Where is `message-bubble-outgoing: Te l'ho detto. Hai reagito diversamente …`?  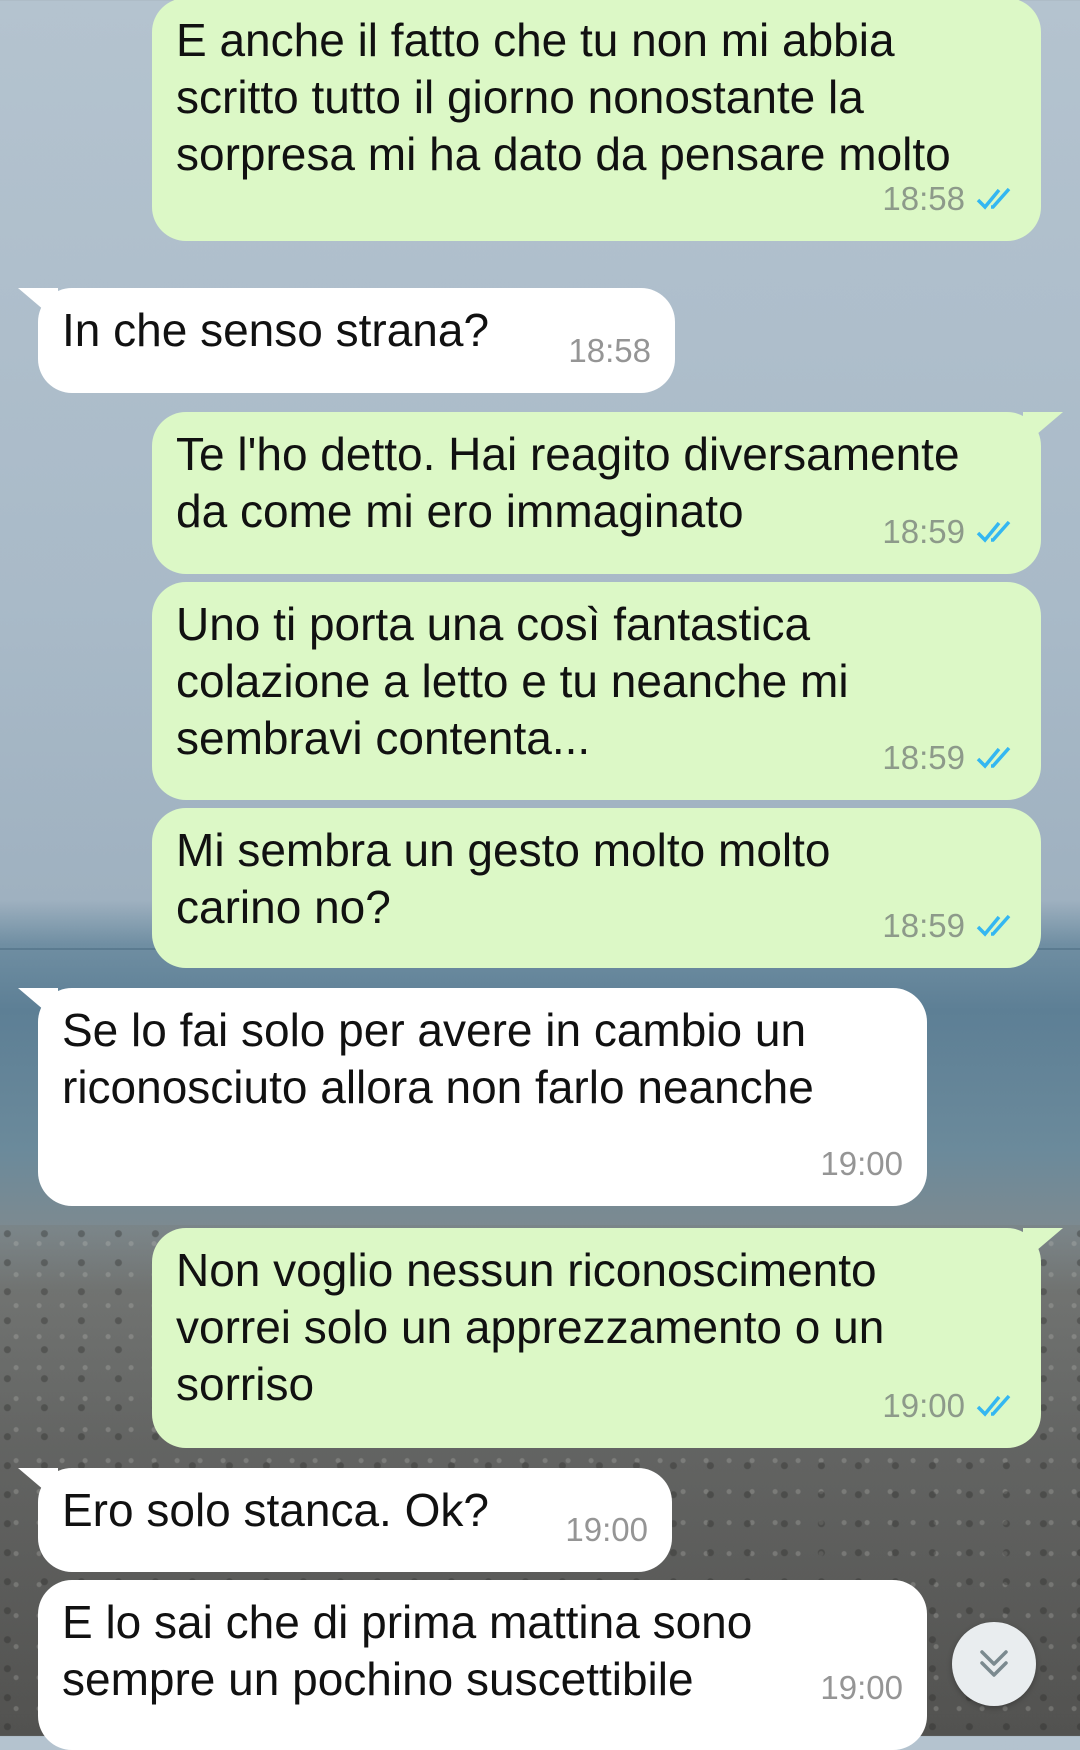 message-bubble-outgoing: Te l'ho detto. Hai reagito diversamente … is located at coordinates (607, 493).